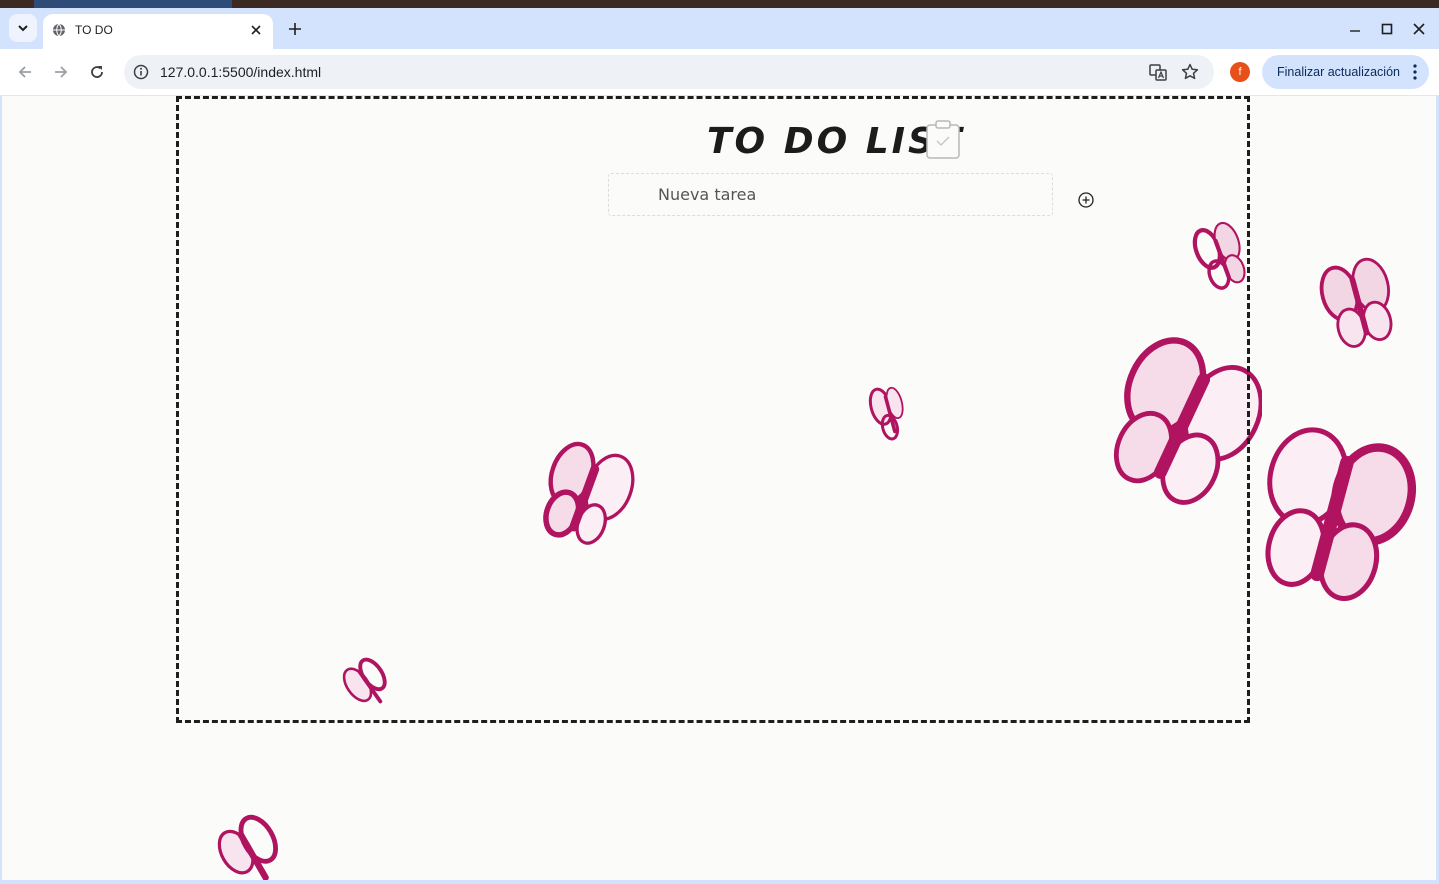 The height and width of the screenshot is (884, 1439). I want to click on info-icon, so click(141, 72).